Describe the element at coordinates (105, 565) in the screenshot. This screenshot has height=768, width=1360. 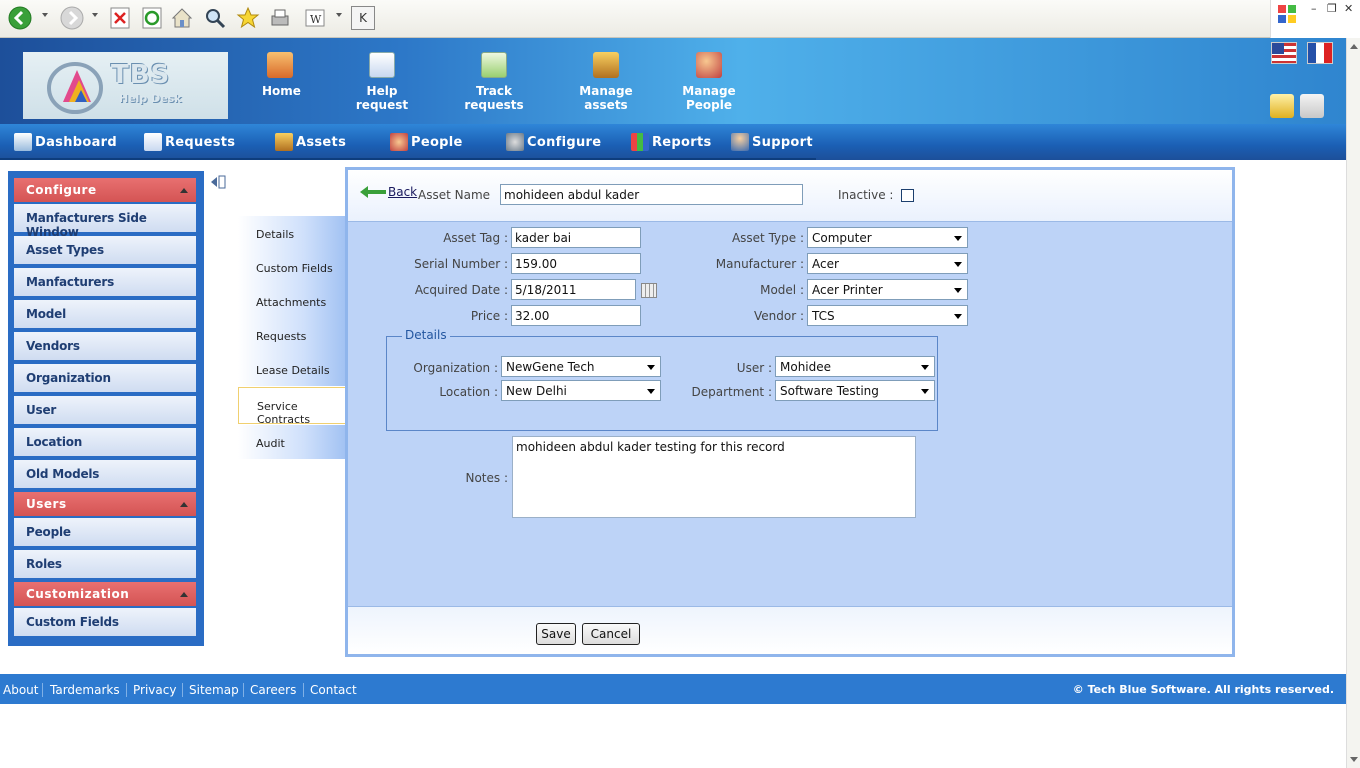
I see `sidebar-item-roles: Roles` at that location.